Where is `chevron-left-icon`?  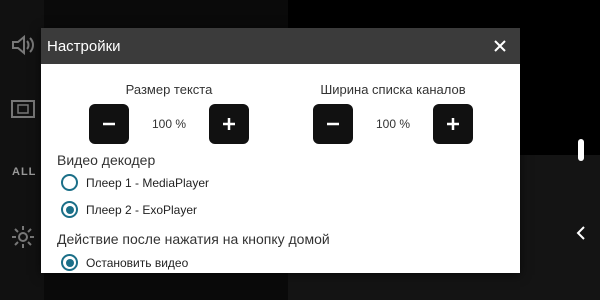 chevron-left-icon is located at coordinates (581, 233).